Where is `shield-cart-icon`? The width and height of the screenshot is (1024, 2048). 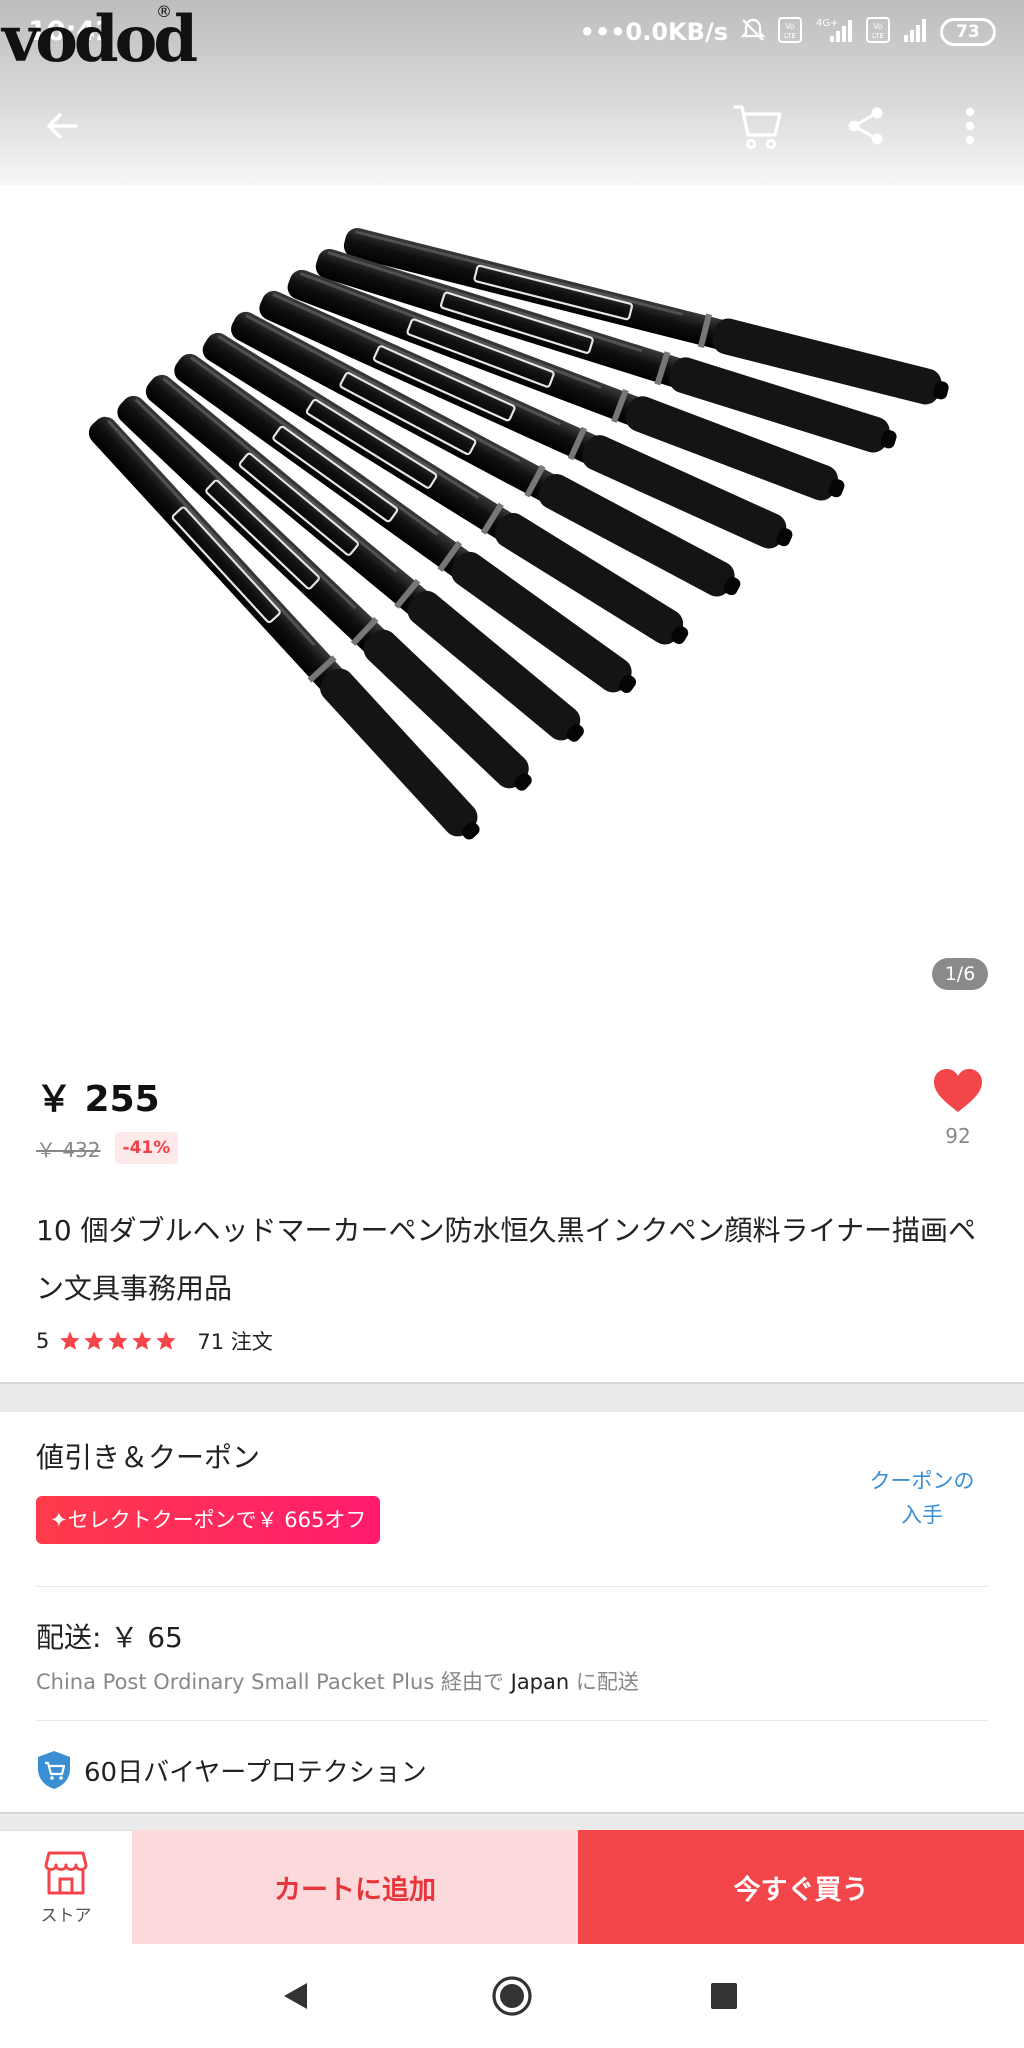 shield-cart-icon is located at coordinates (54, 1770).